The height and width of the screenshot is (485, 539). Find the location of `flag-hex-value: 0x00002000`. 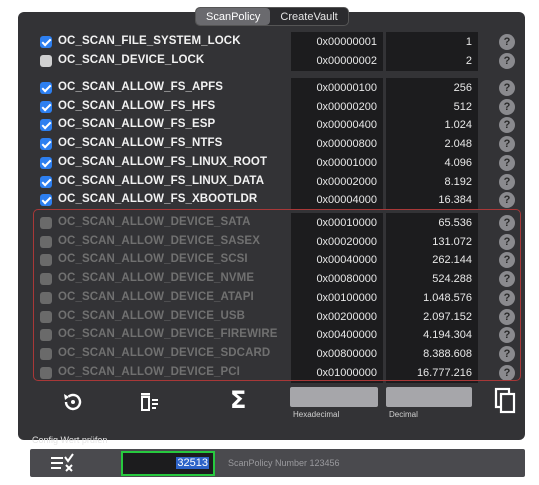

flag-hex-value: 0x00002000 is located at coordinates (337, 181).